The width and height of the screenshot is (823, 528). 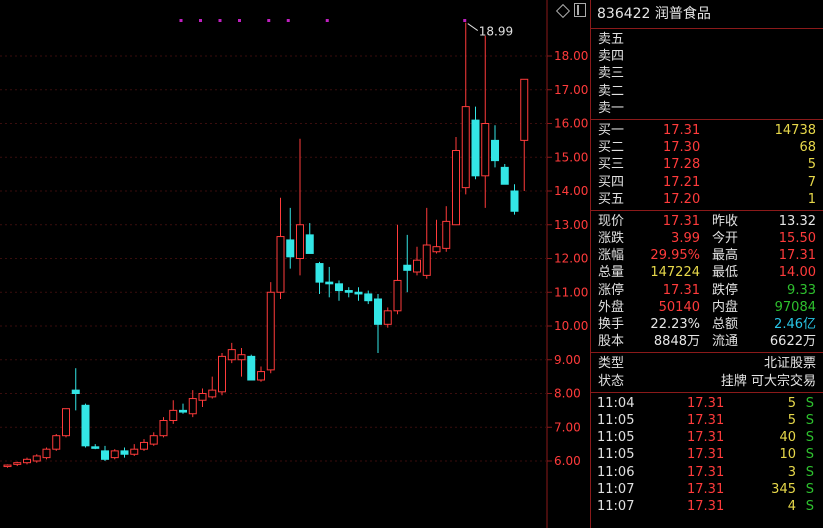 I want to click on y-tick-label: 13.00, so click(x=571, y=225).